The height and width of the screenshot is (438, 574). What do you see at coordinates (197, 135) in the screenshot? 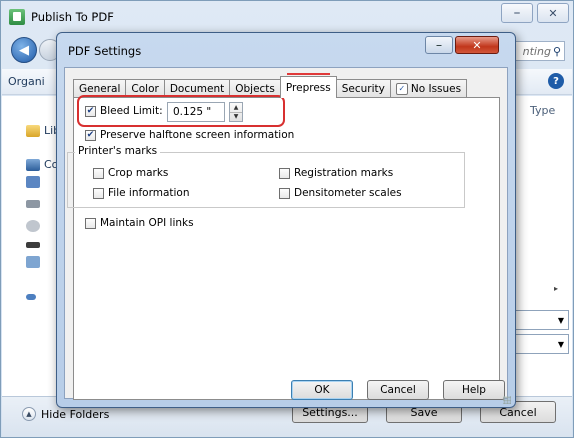
I see `preserve-halftone-label: Preserve halftone screen information` at bounding box center [197, 135].